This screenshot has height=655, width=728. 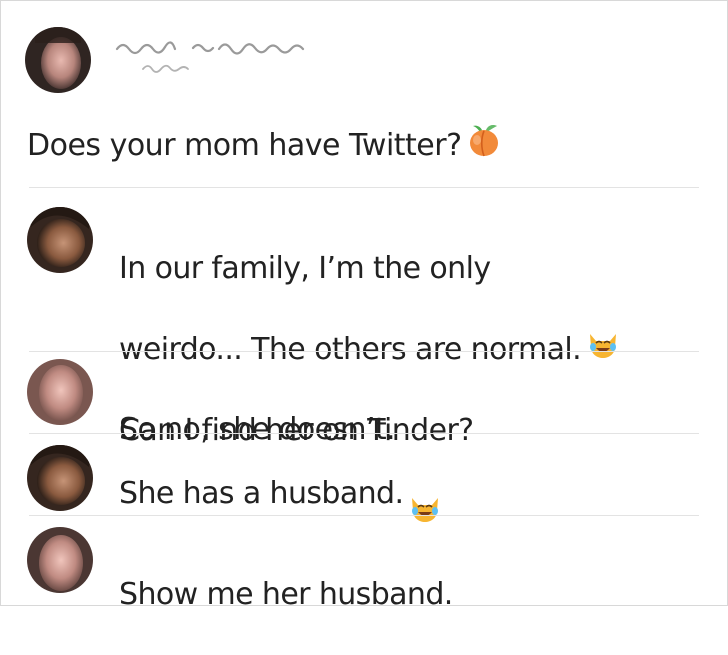 I want to click on comment-text: She has a husband., so click(x=280, y=493).